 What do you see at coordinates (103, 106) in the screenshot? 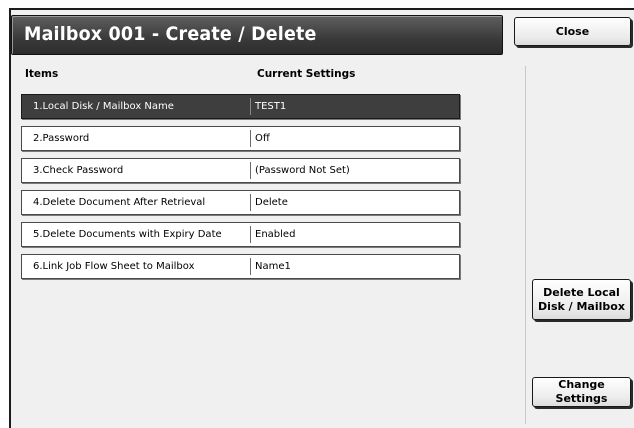
I see `setting-item-label: 1.Local Disk / Mailbox Name` at bounding box center [103, 106].